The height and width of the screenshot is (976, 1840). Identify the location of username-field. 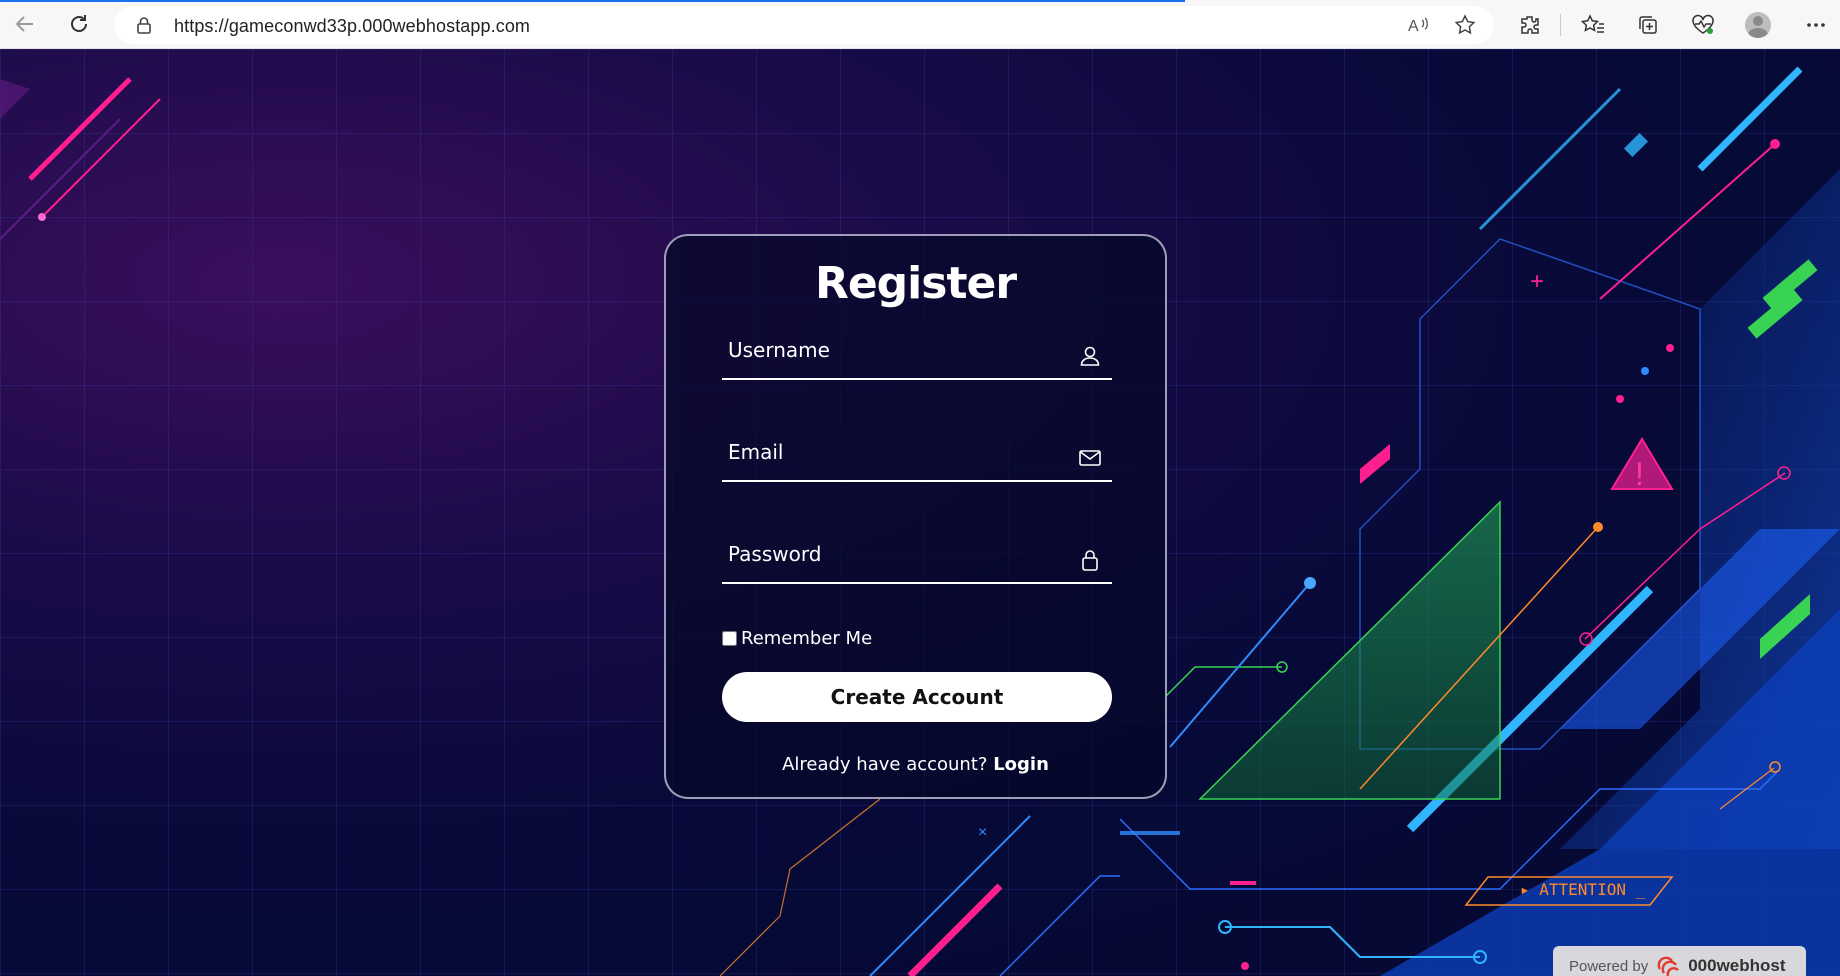
(917, 352).